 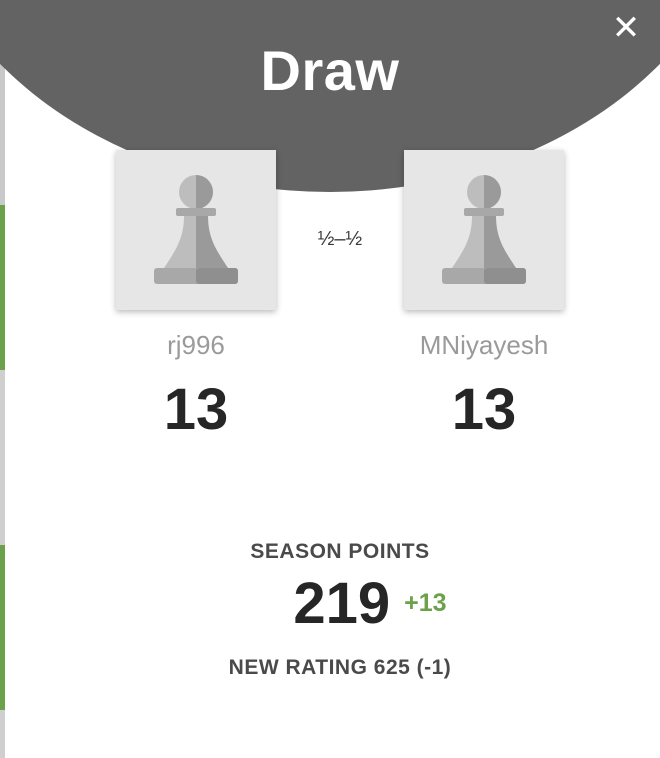 I want to click on season-points-row: 219 +13, so click(x=330, y=603).